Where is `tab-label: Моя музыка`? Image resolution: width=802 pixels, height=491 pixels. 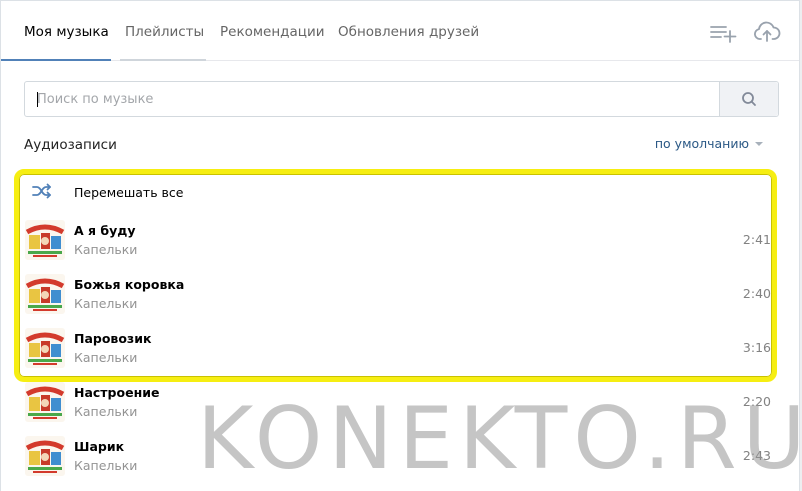
tab-label: Моя музыка is located at coordinates (66, 32).